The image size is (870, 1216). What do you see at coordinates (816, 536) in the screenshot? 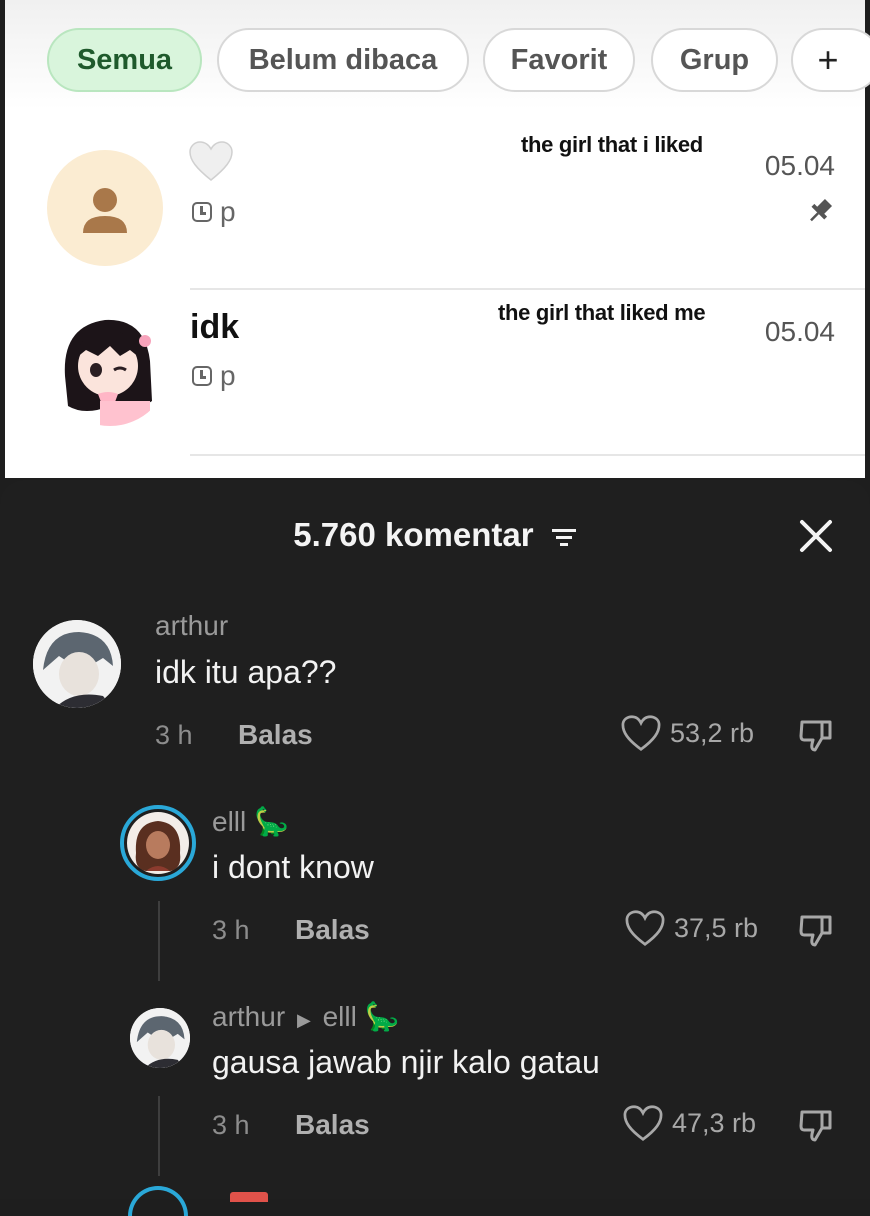
I see `close-icon` at bounding box center [816, 536].